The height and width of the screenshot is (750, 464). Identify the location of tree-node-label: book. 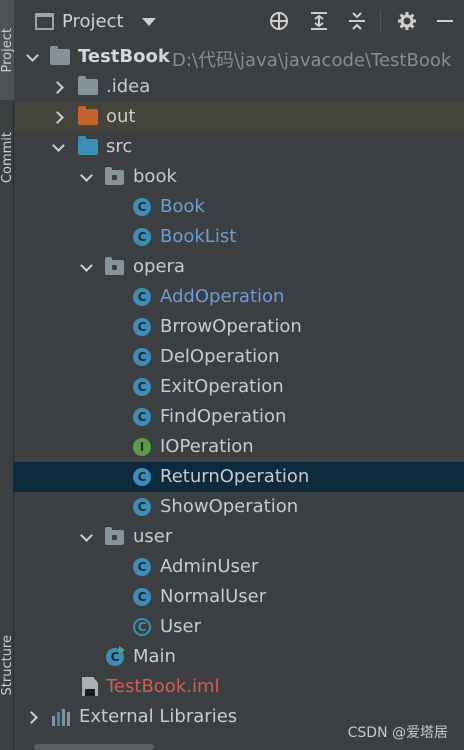
(155, 176).